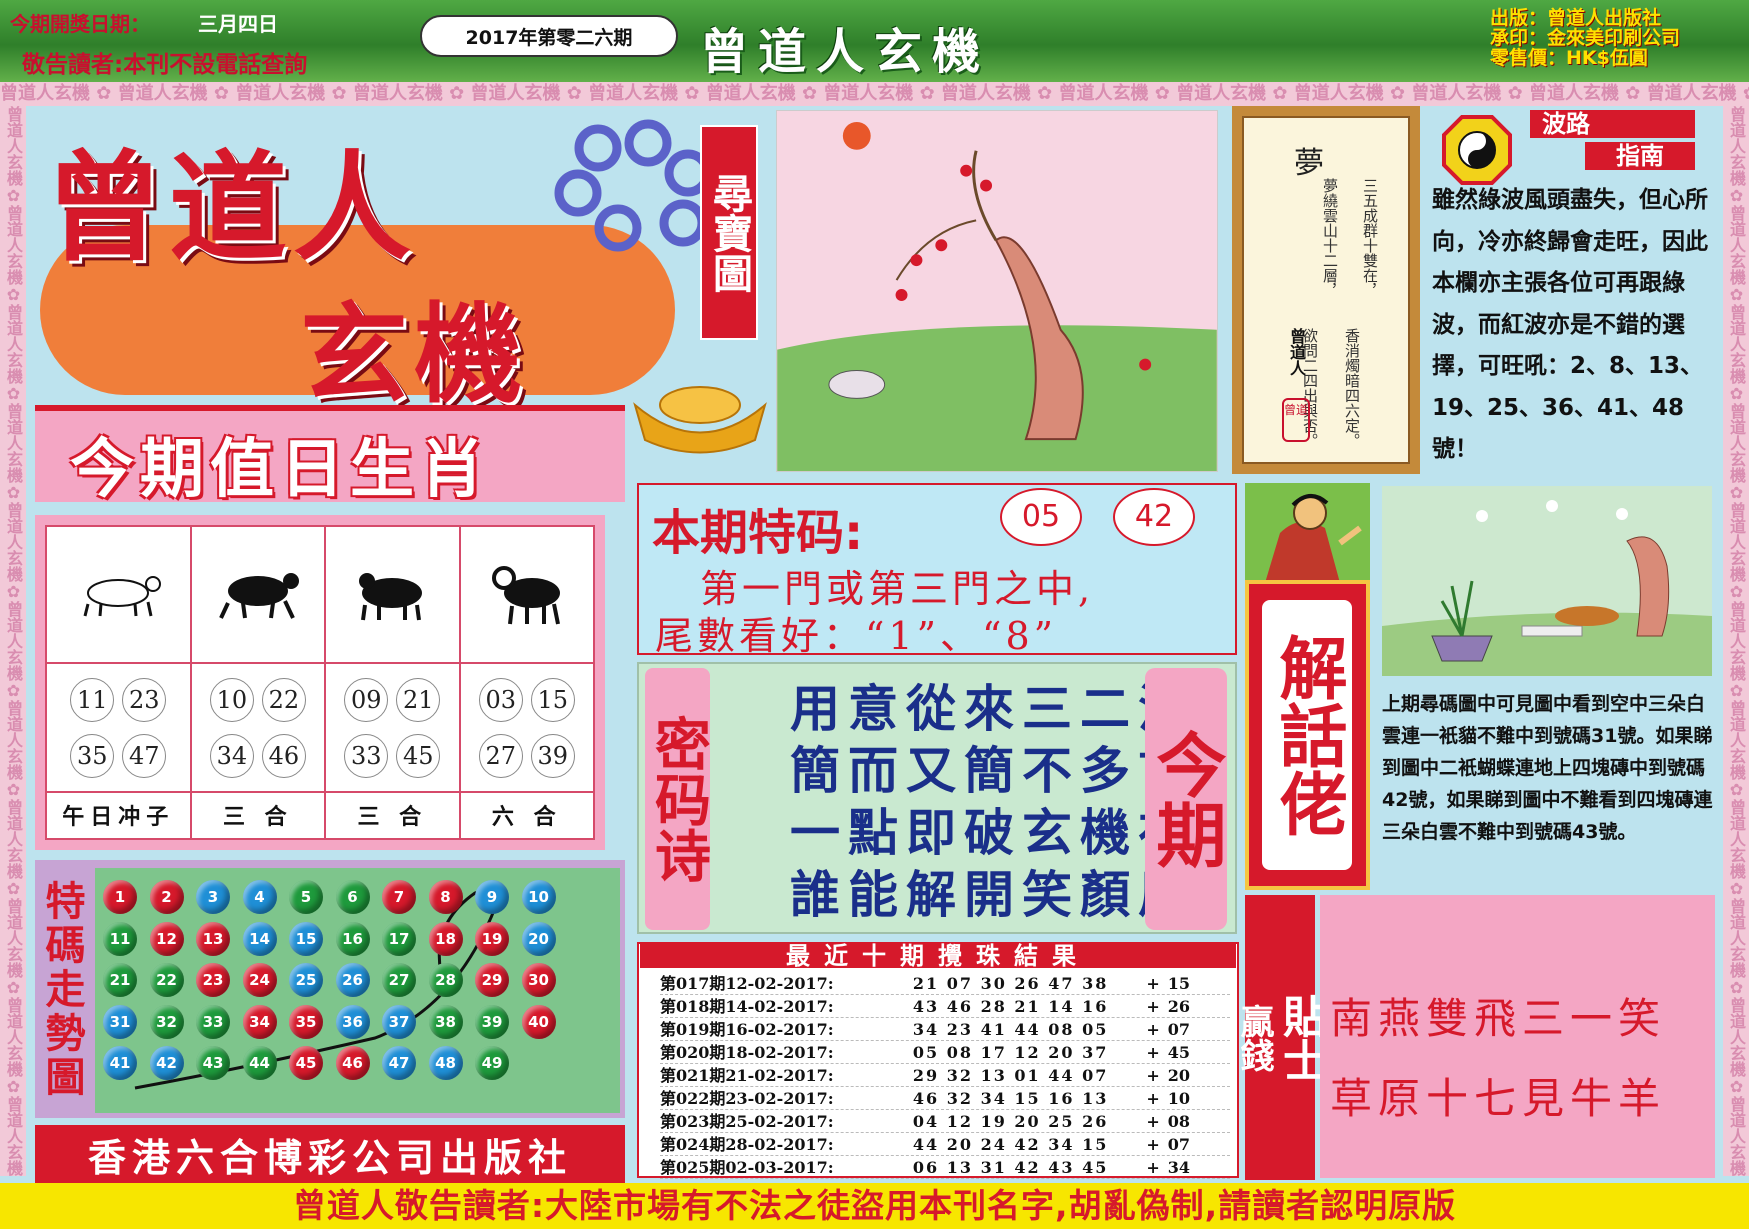  What do you see at coordinates (231, 207) in the screenshot?
I see `logo-title: 曾道人` at bounding box center [231, 207].